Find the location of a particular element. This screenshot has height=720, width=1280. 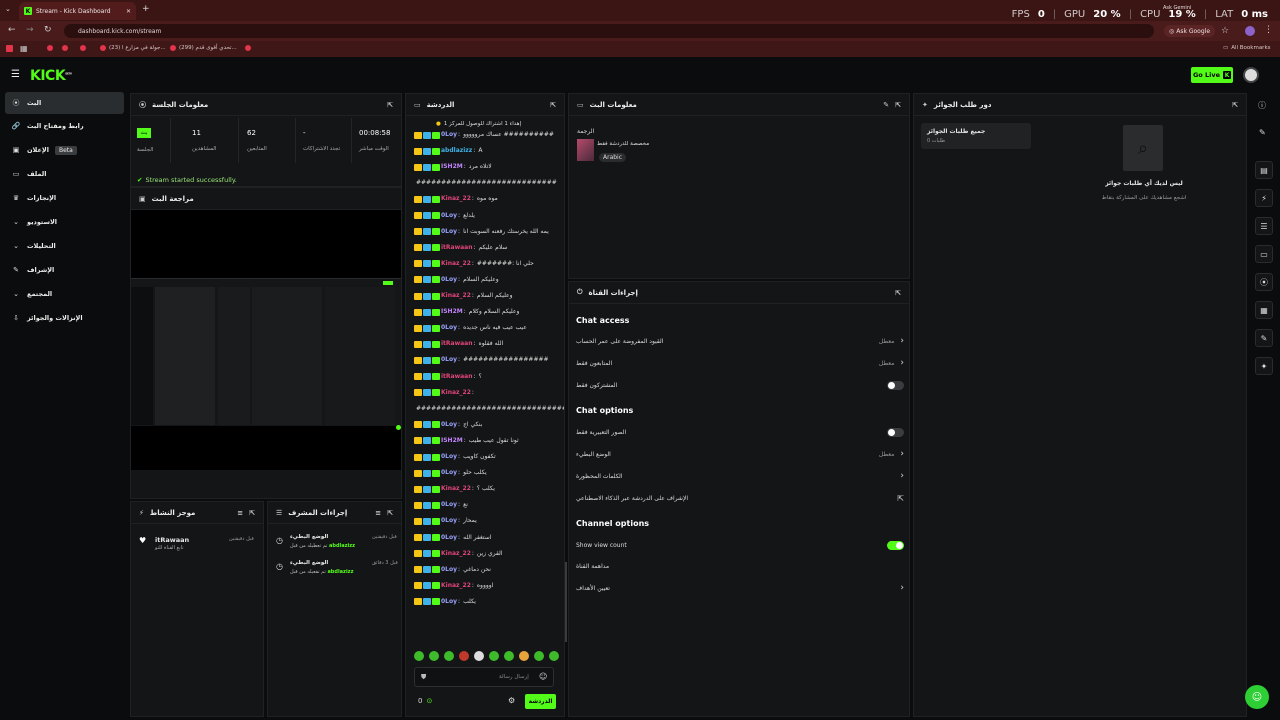

ask-google-button: ◎ Ask Google is located at coordinates (1190, 31).